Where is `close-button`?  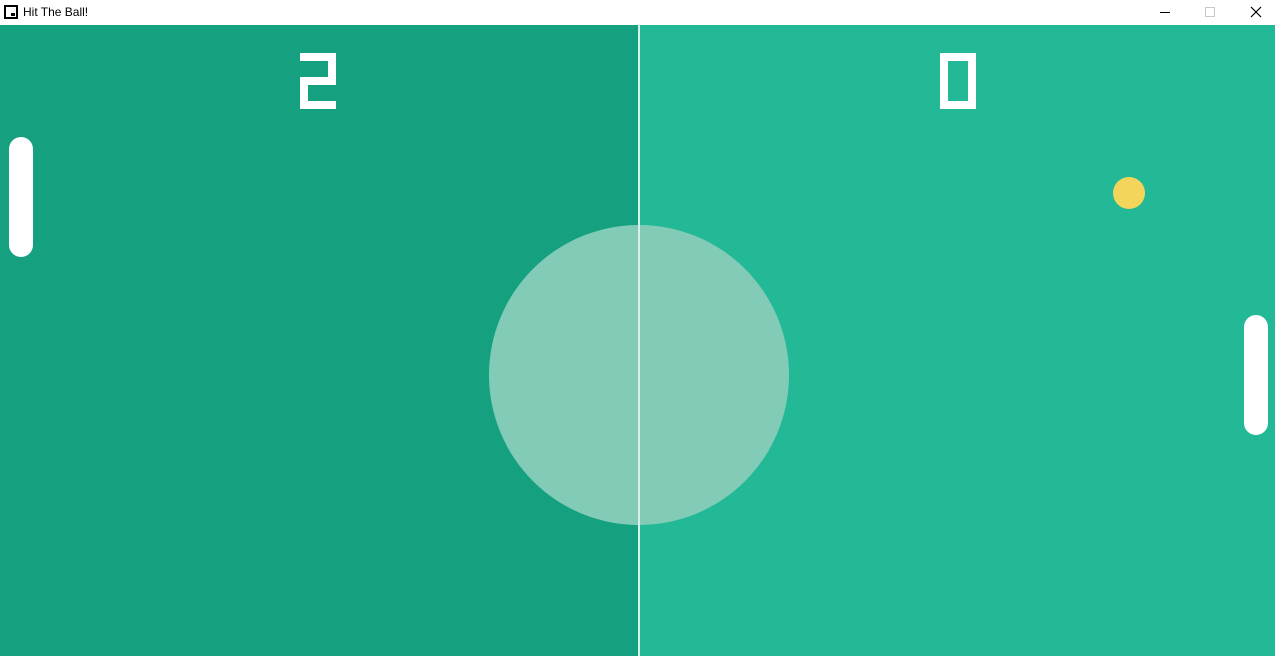 close-button is located at coordinates (1254, 12).